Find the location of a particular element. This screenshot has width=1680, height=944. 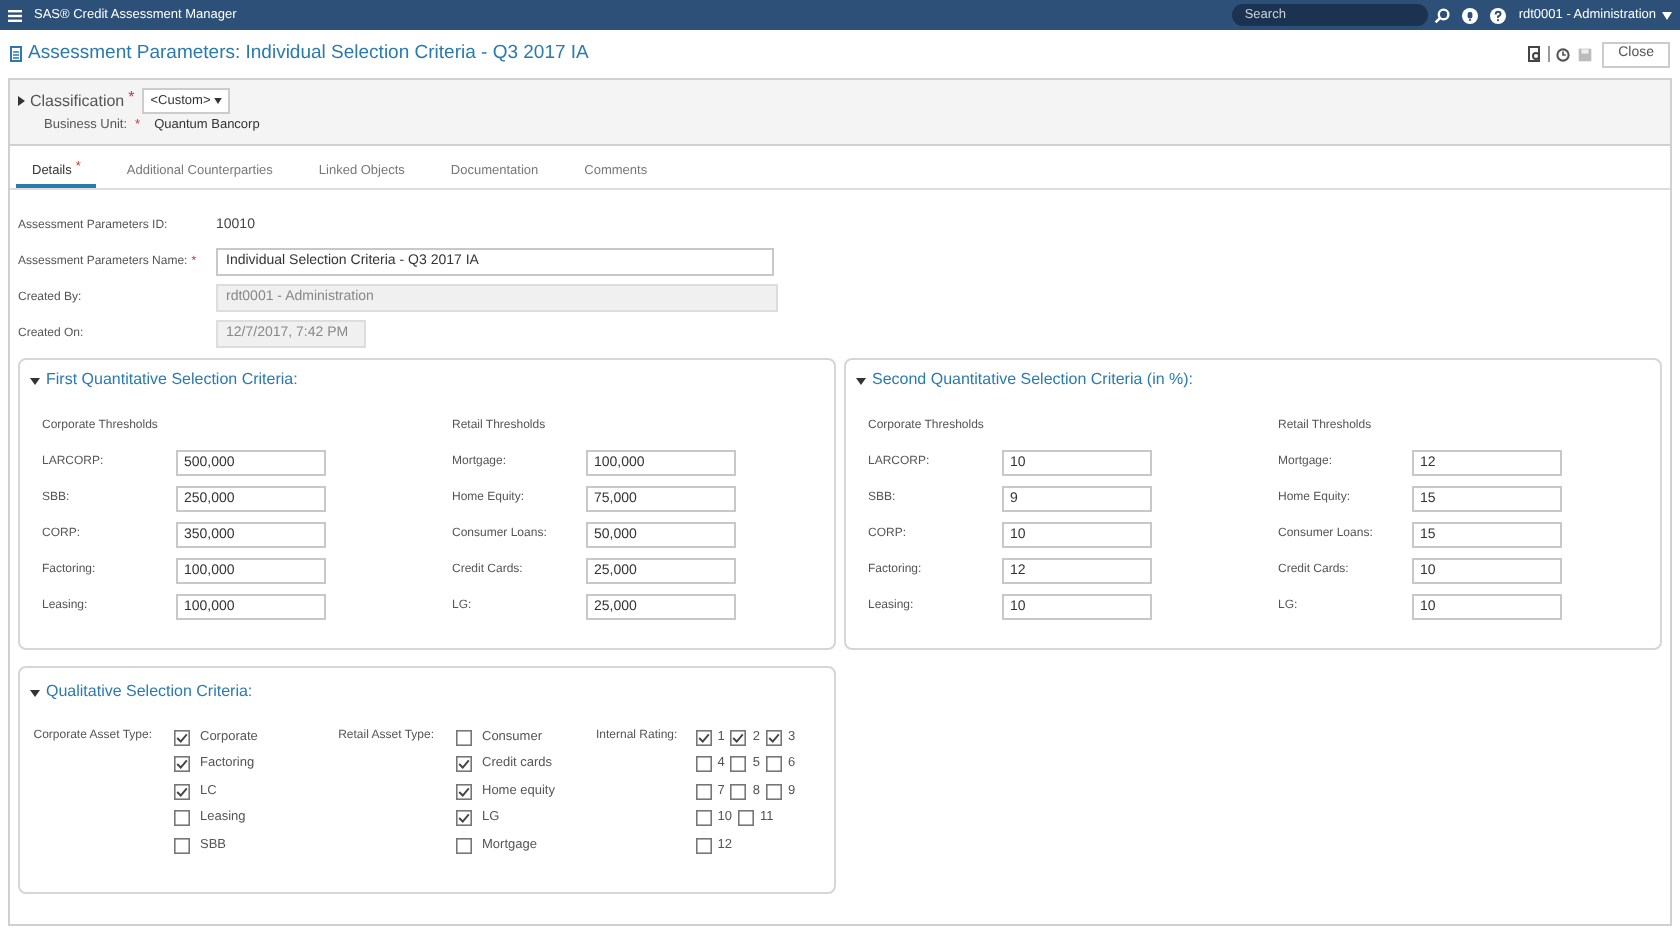

document-search-icon is located at coordinates (1535, 54).